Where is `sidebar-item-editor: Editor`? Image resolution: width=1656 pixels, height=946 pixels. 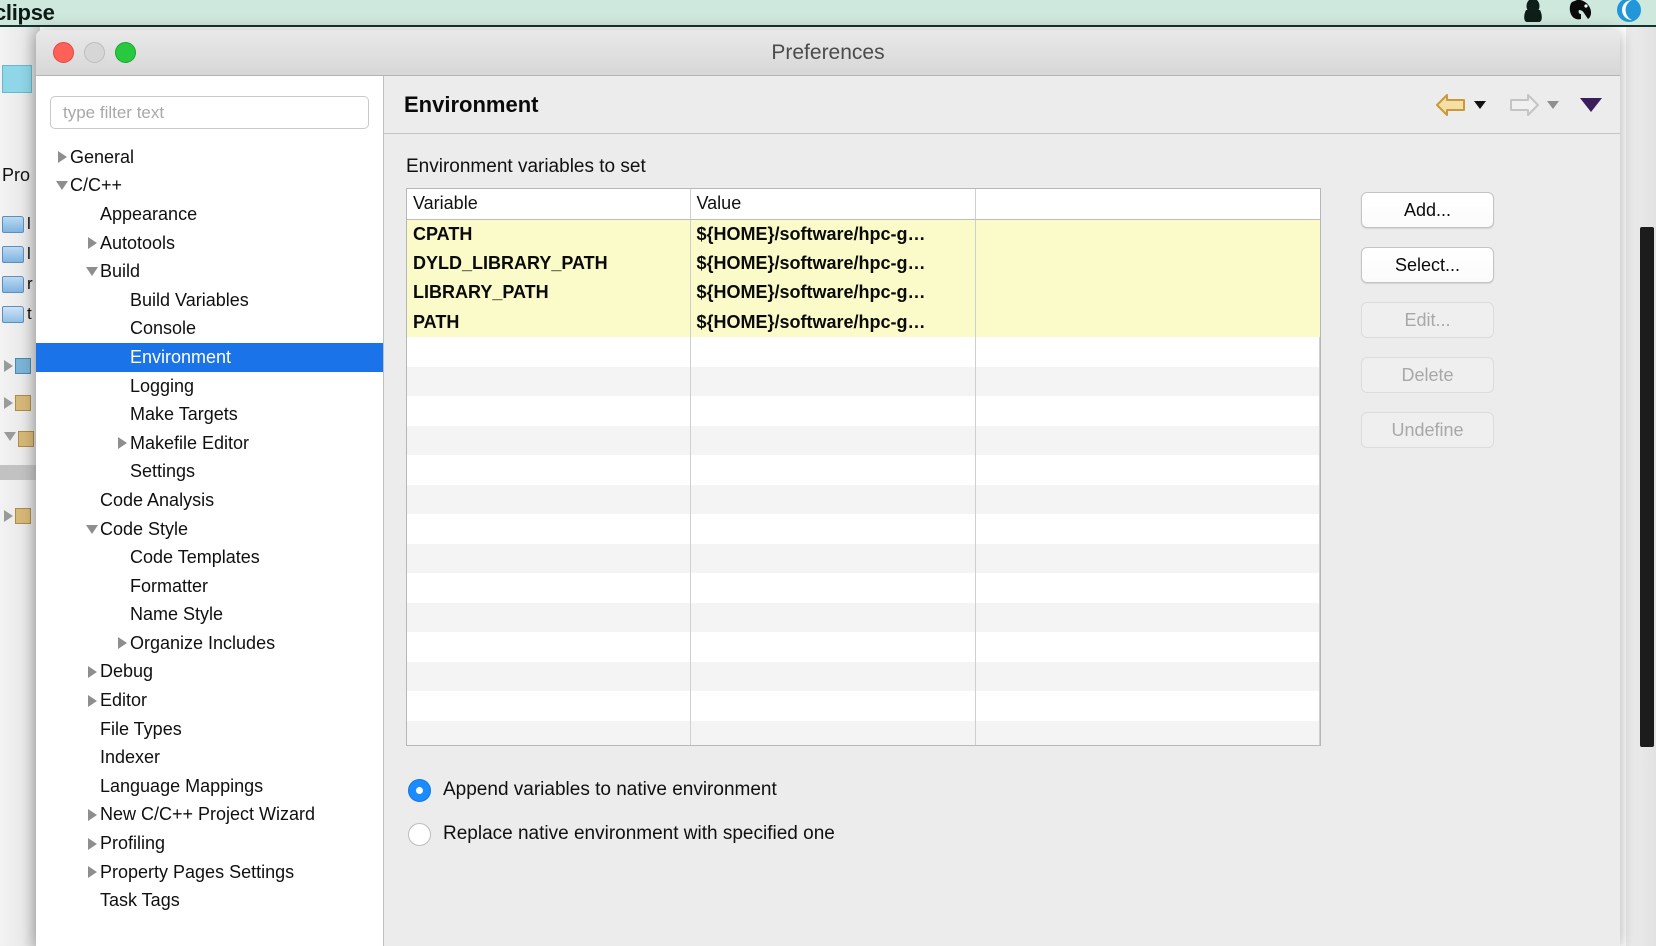 sidebar-item-editor: Editor is located at coordinates (209, 700).